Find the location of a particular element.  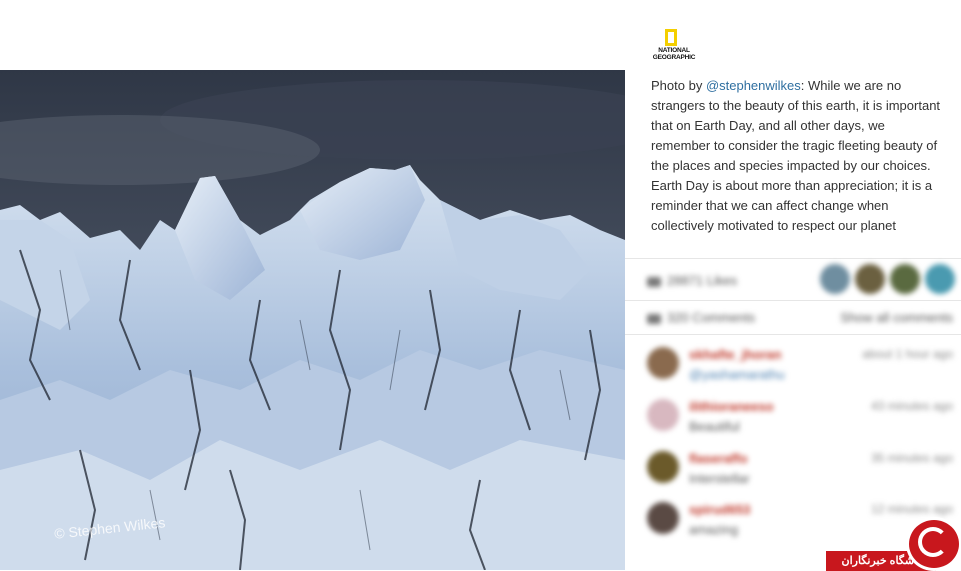

list-item: ilithioraneeso Beautiful 43 minutes ago is located at coordinates (802, 421).